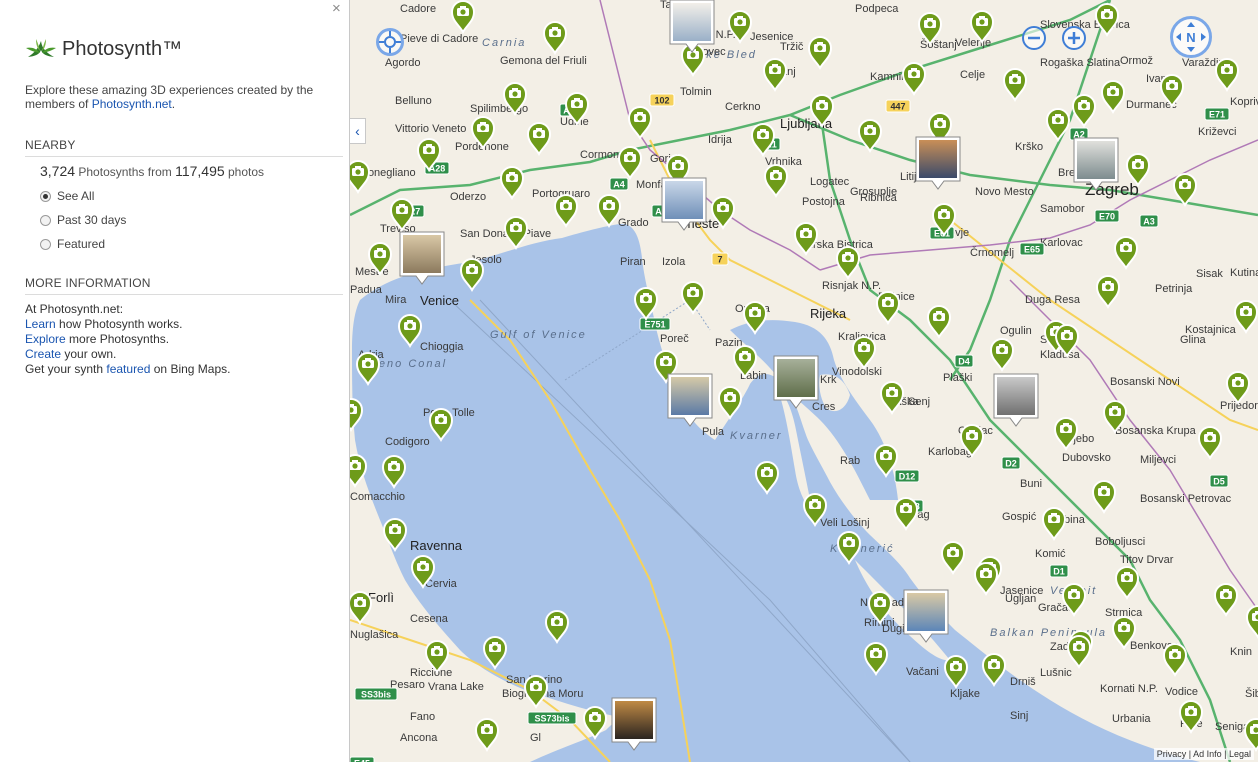 The height and width of the screenshot is (762, 1258). Describe the element at coordinates (879, 198) in the screenshot. I see `map-place-label: Ribnica` at that location.